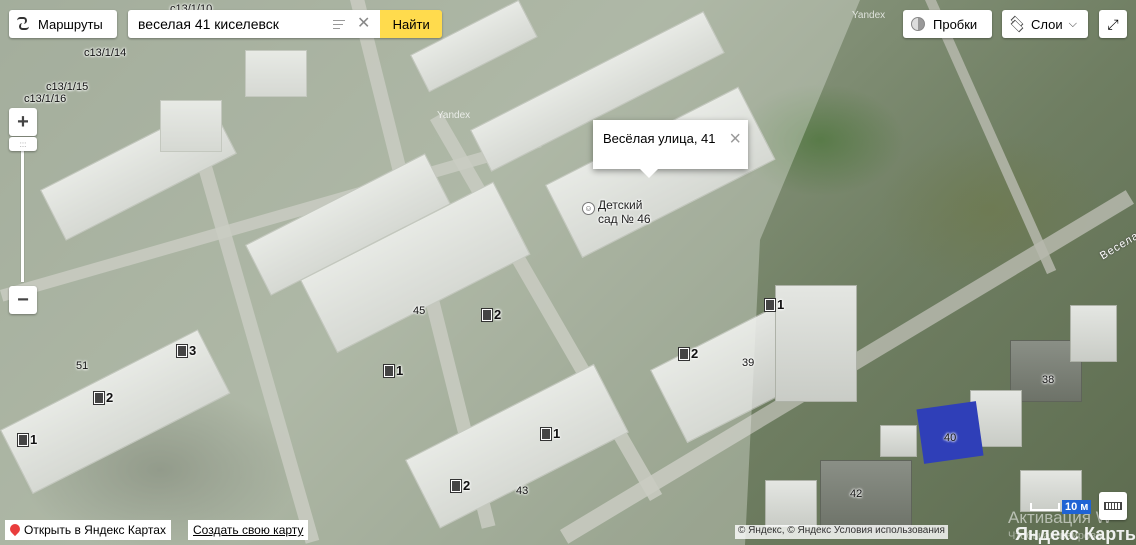 The image size is (1136, 545). Describe the element at coordinates (1077, 507) in the screenshot. I see `scale-label: 10 м` at that location.